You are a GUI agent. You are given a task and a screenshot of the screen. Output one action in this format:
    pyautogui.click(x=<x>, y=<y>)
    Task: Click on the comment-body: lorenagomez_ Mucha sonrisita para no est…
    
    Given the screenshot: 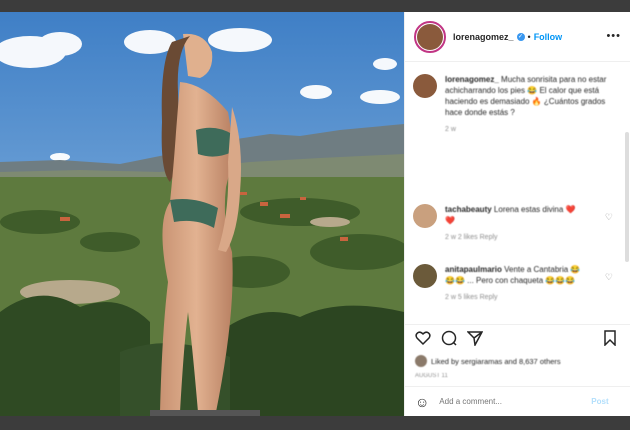 What is the action you would take?
    pyautogui.click(x=529, y=104)
    